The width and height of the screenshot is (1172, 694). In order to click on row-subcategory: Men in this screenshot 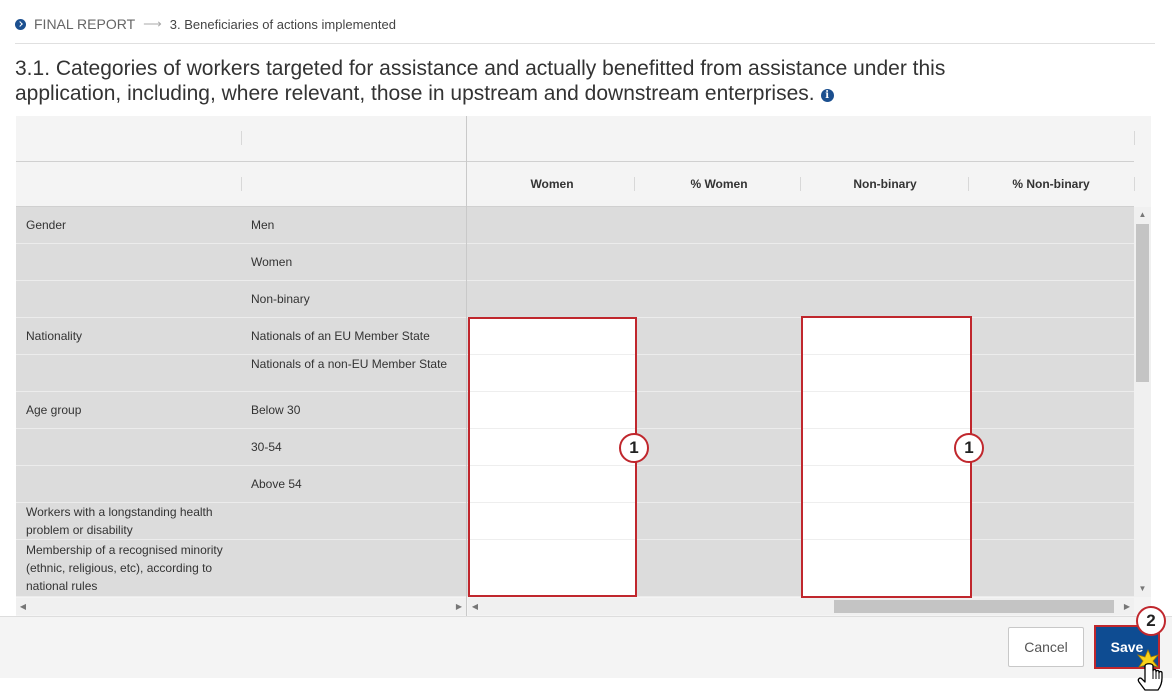, I will do `click(263, 225)`.